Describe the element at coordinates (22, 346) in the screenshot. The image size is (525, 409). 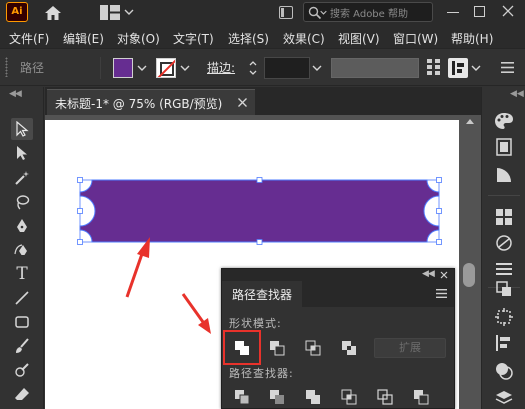
I see `paintbrush-tool` at that location.